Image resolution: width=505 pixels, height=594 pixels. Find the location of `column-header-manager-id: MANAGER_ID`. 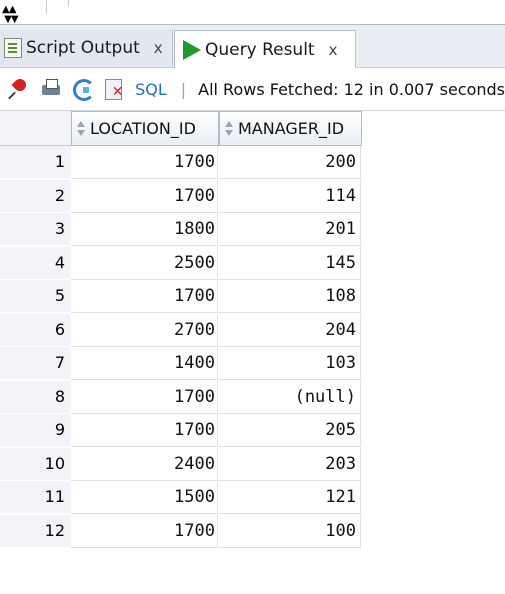

column-header-manager-id: MANAGER_ID is located at coordinates (290, 128).